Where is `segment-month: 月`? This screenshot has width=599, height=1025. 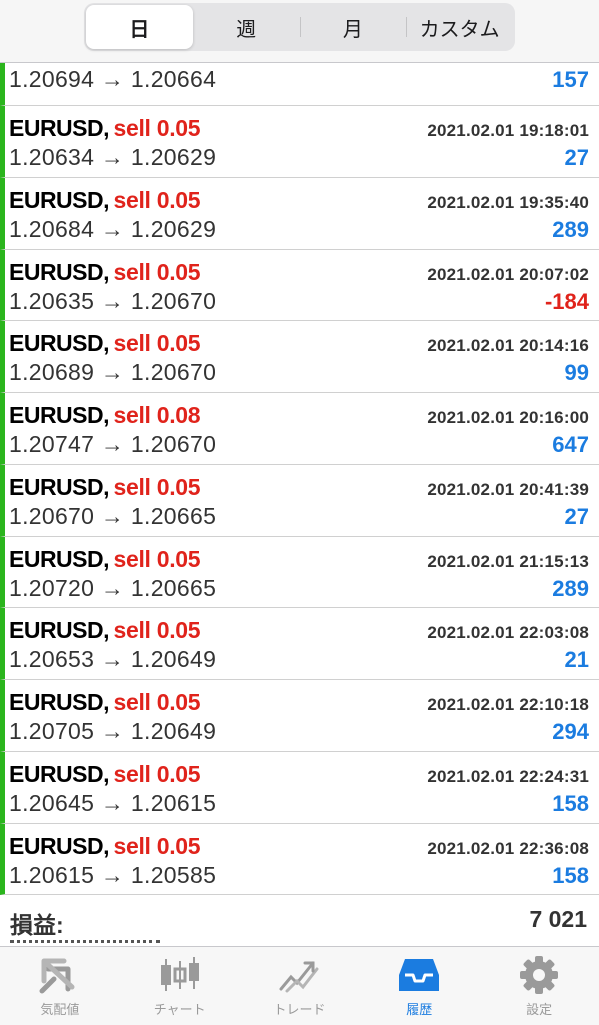
segment-month: 月 is located at coordinates (353, 27).